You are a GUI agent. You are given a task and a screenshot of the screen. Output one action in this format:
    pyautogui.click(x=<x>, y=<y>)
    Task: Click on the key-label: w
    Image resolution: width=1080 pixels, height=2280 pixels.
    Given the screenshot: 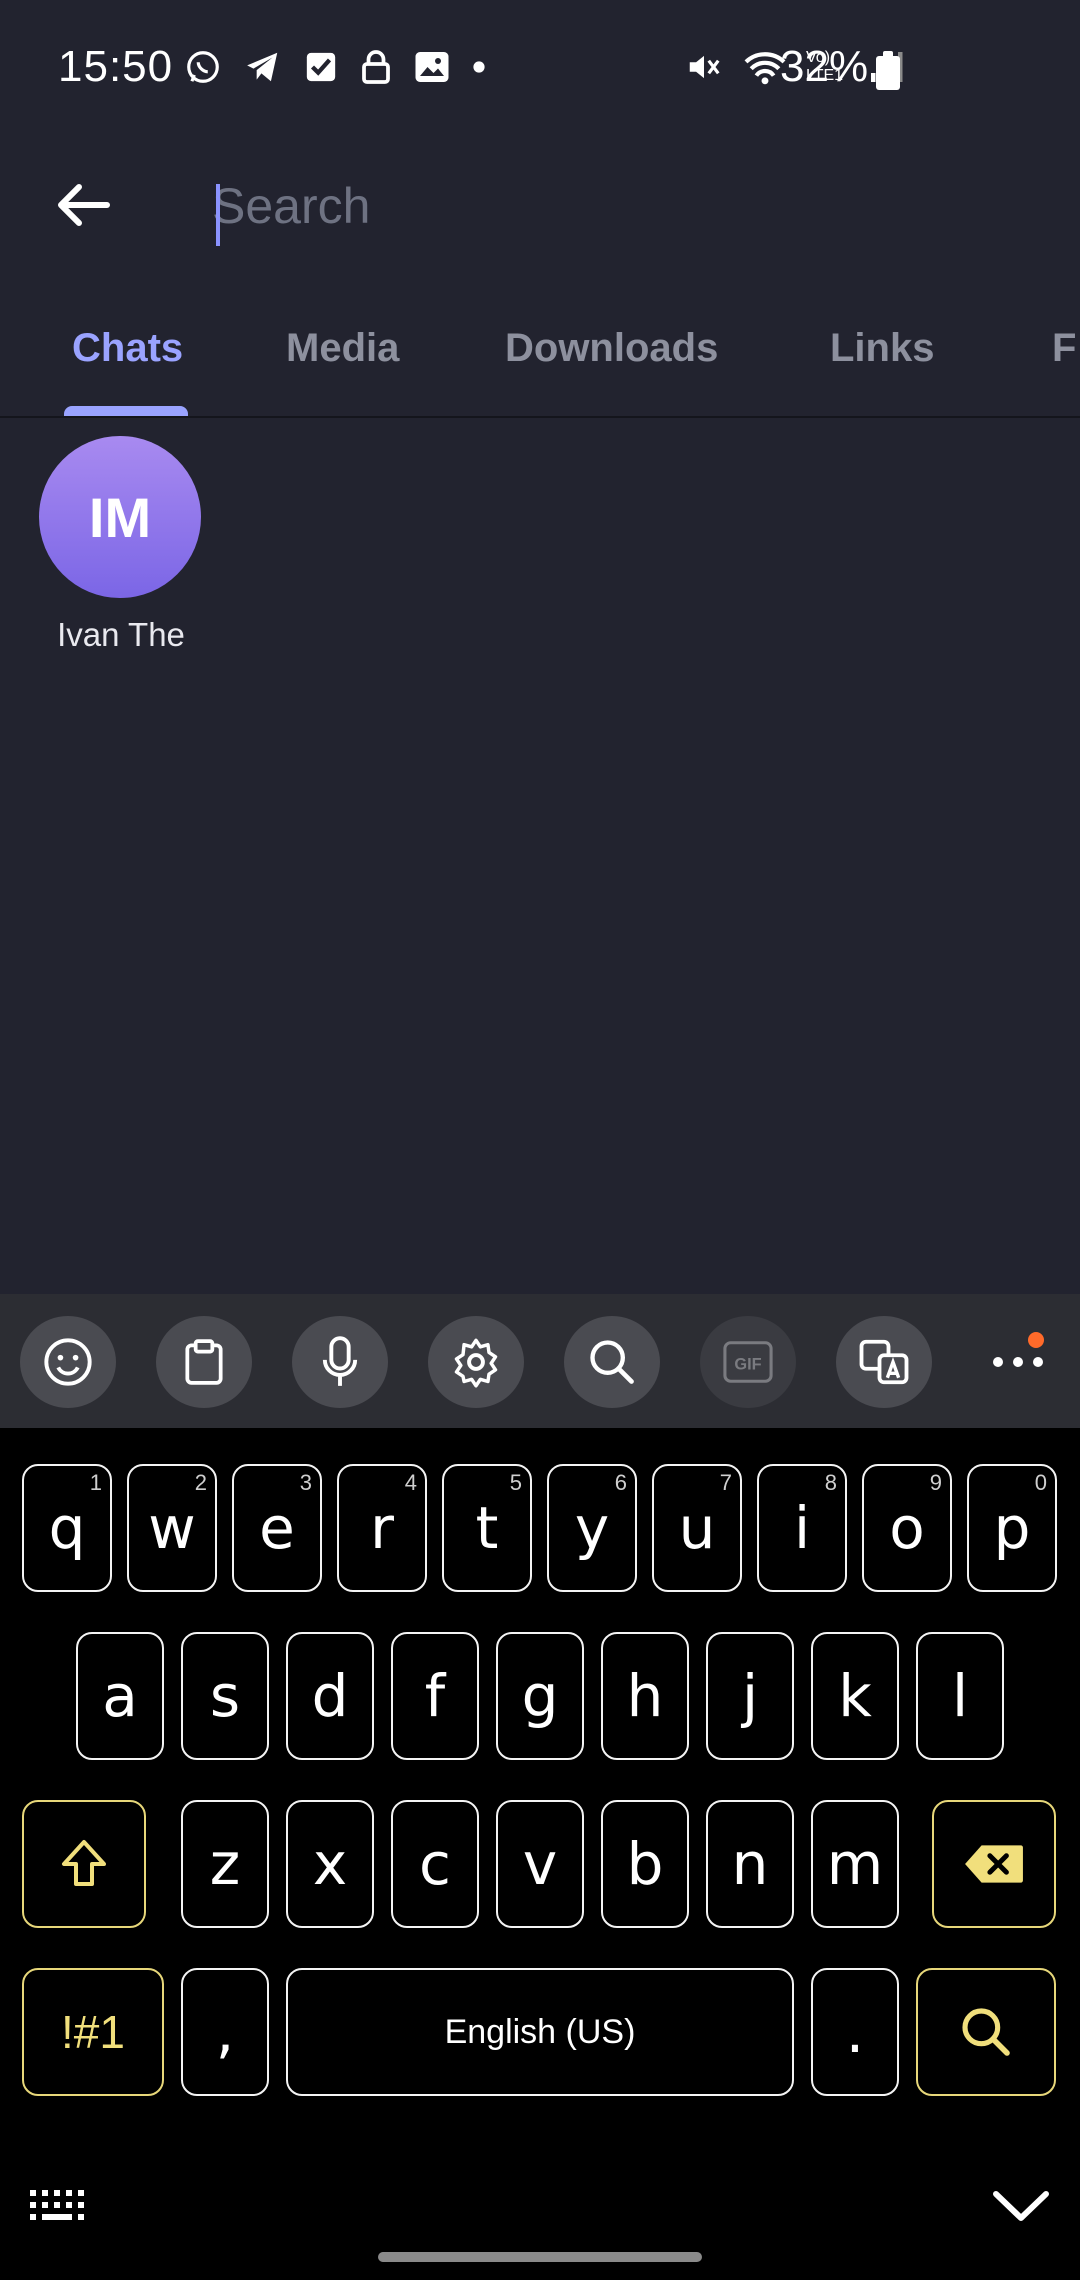 What is the action you would take?
    pyautogui.click(x=172, y=1528)
    